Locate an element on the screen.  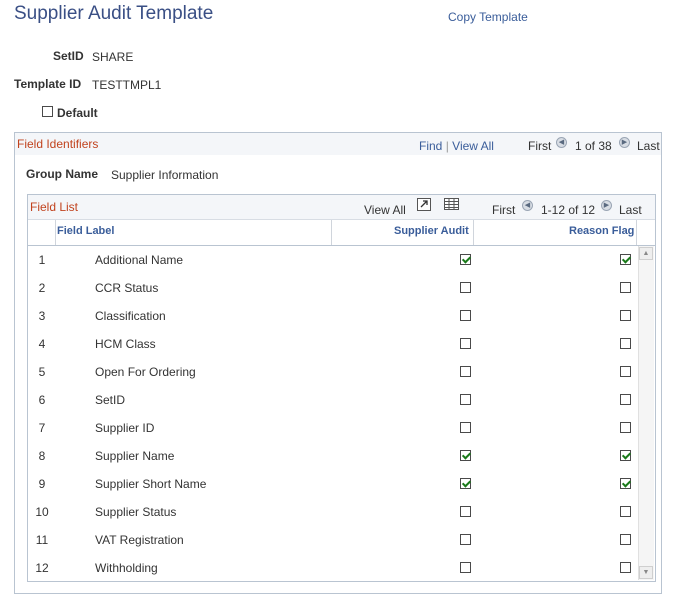
row-field-label: Open For Ordering is located at coordinates (145, 372).